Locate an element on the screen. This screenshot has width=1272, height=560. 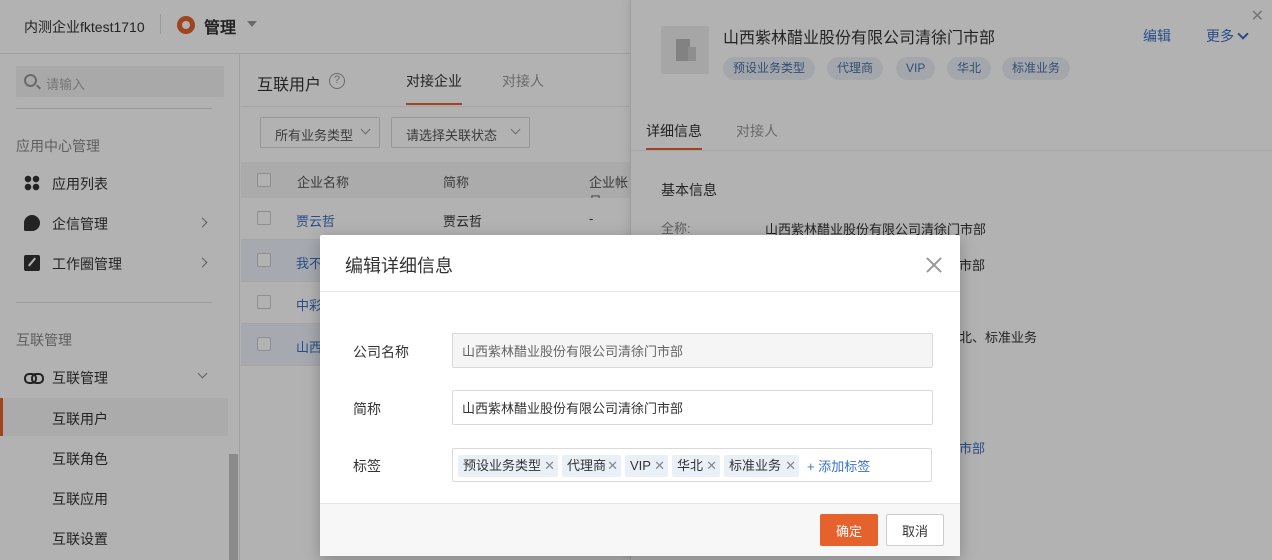
cancel-button: 取消 is located at coordinates (915, 530).